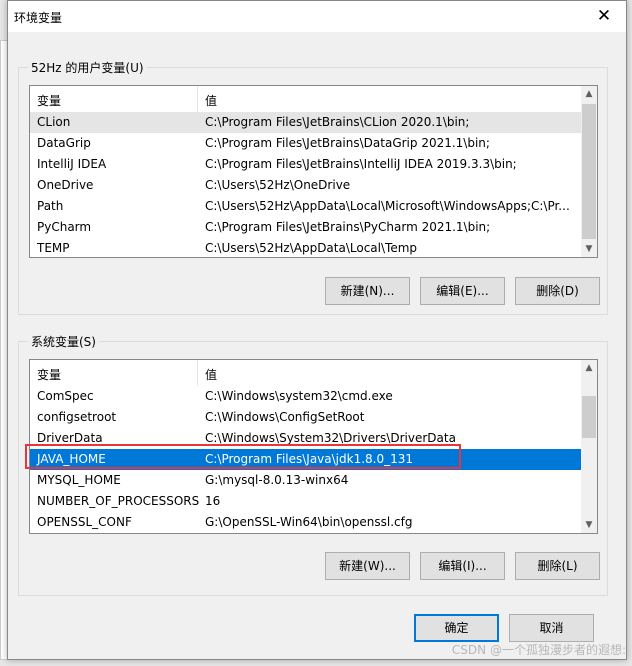  I want to click on highlight-annotation-box, so click(243, 456).